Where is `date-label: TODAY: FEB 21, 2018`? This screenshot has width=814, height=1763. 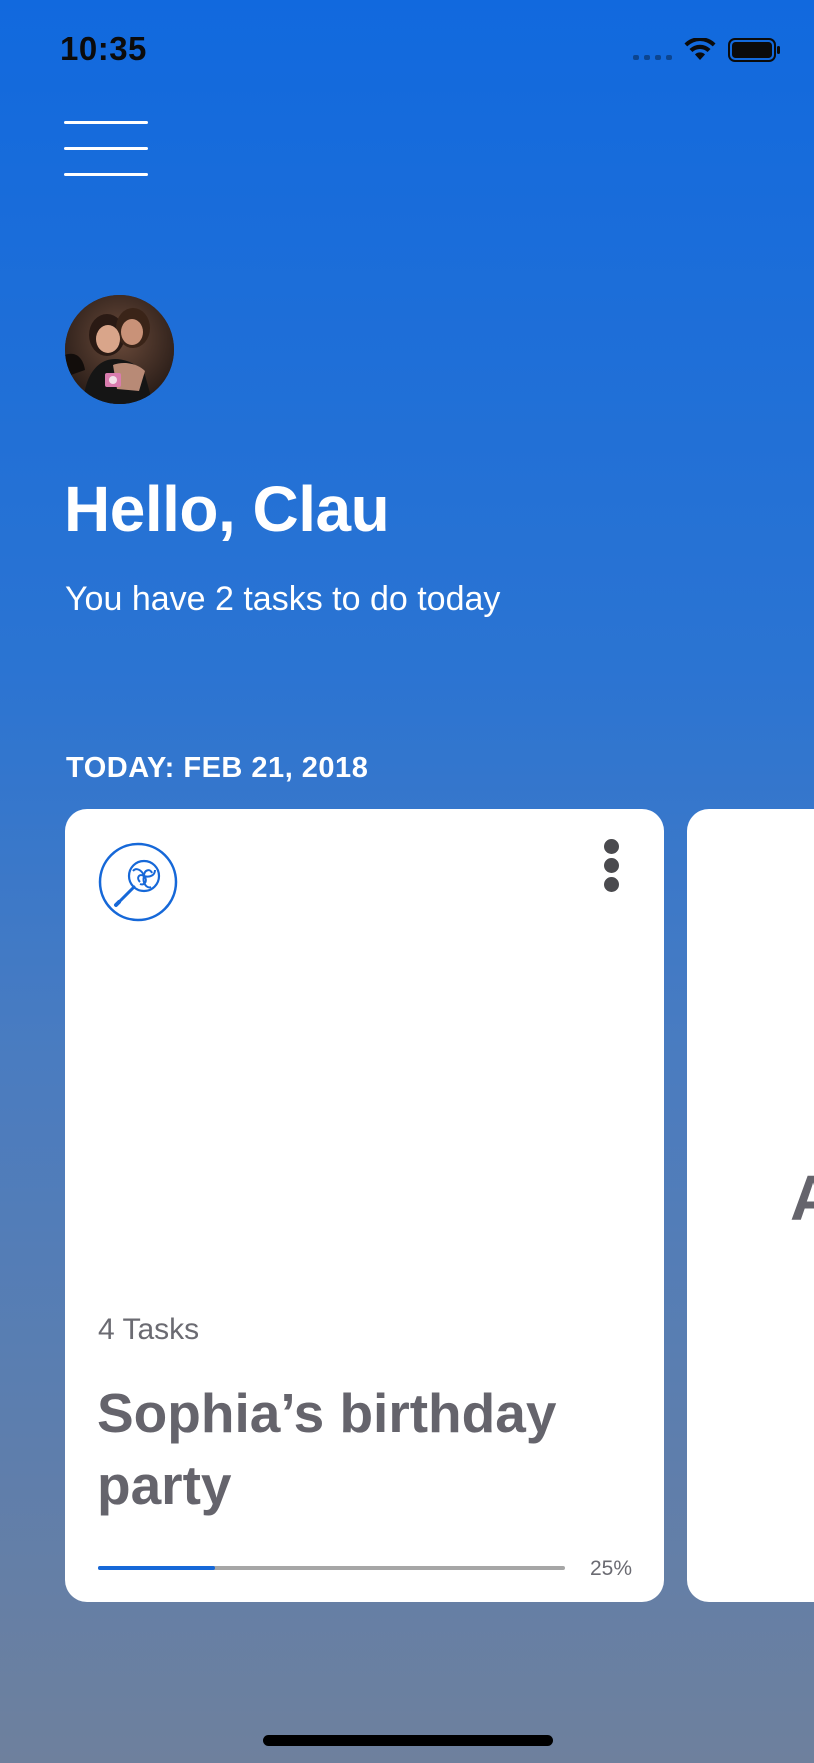 date-label: TODAY: FEB 21, 2018 is located at coordinates (217, 768).